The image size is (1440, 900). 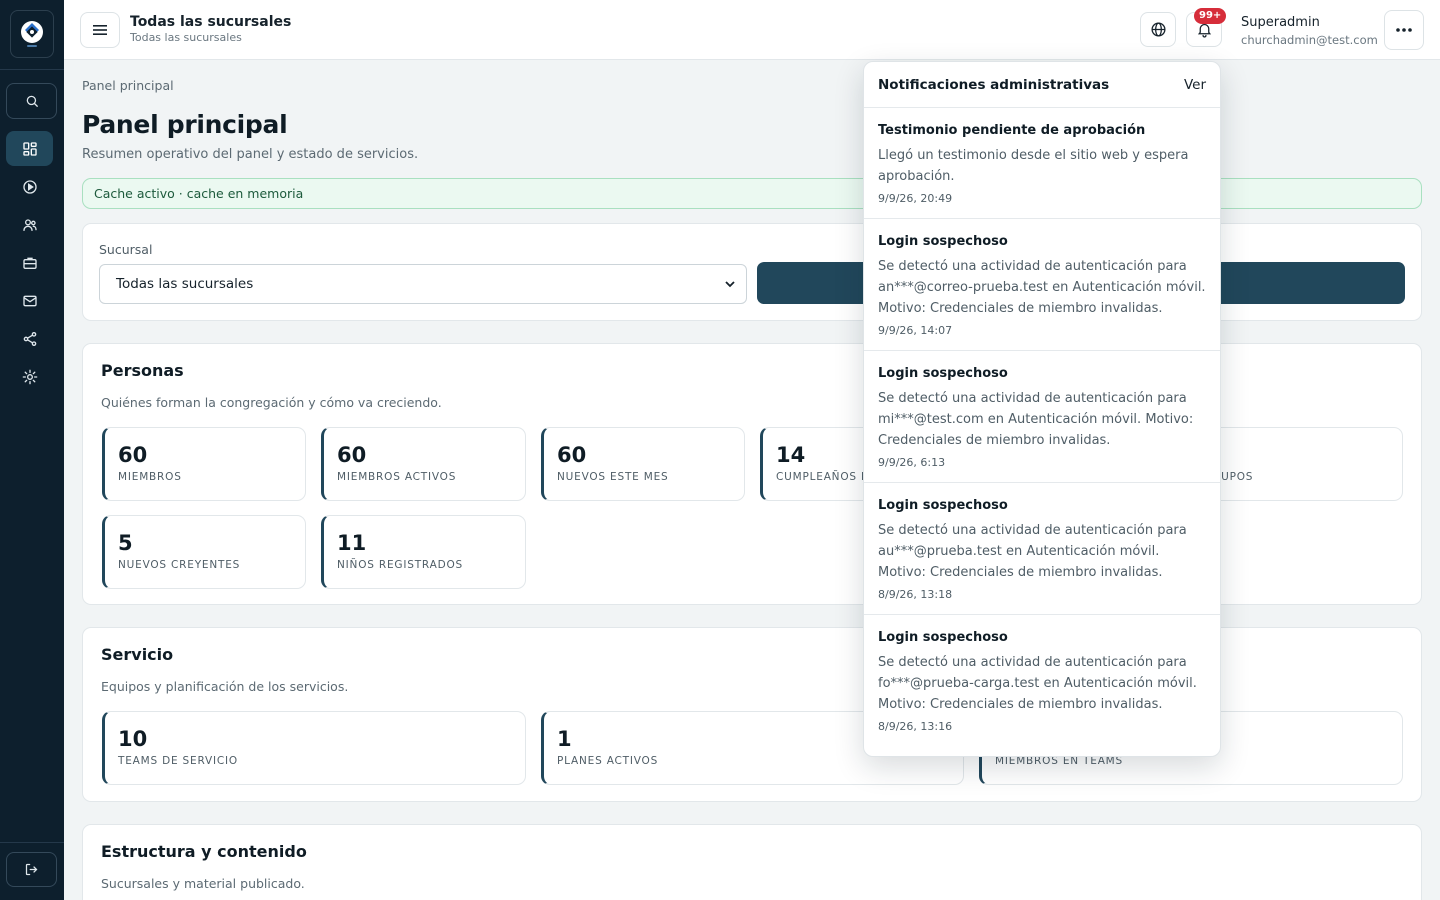 What do you see at coordinates (752, 272) in the screenshot?
I see `branch-filter-card: Sucursal Todas las sucursales` at bounding box center [752, 272].